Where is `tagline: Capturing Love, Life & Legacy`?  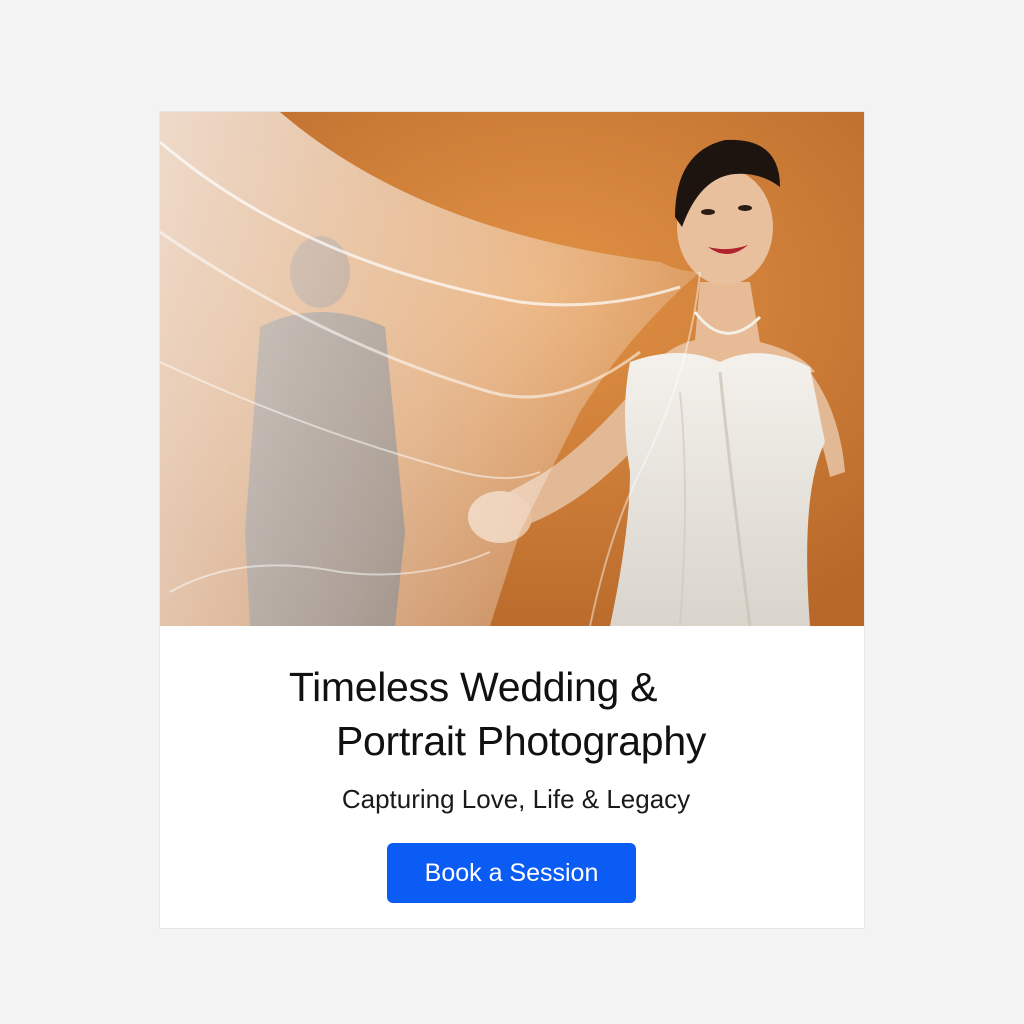 tagline: Capturing Love, Life & Legacy is located at coordinates (516, 799).